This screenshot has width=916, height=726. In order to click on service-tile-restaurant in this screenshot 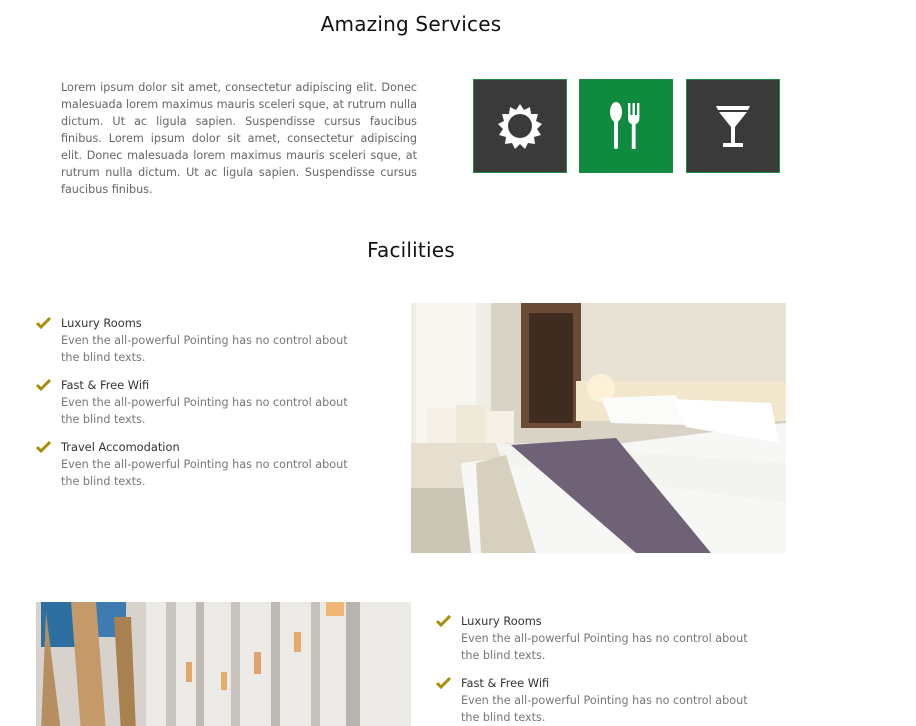, I will do `click(626, 126)`.